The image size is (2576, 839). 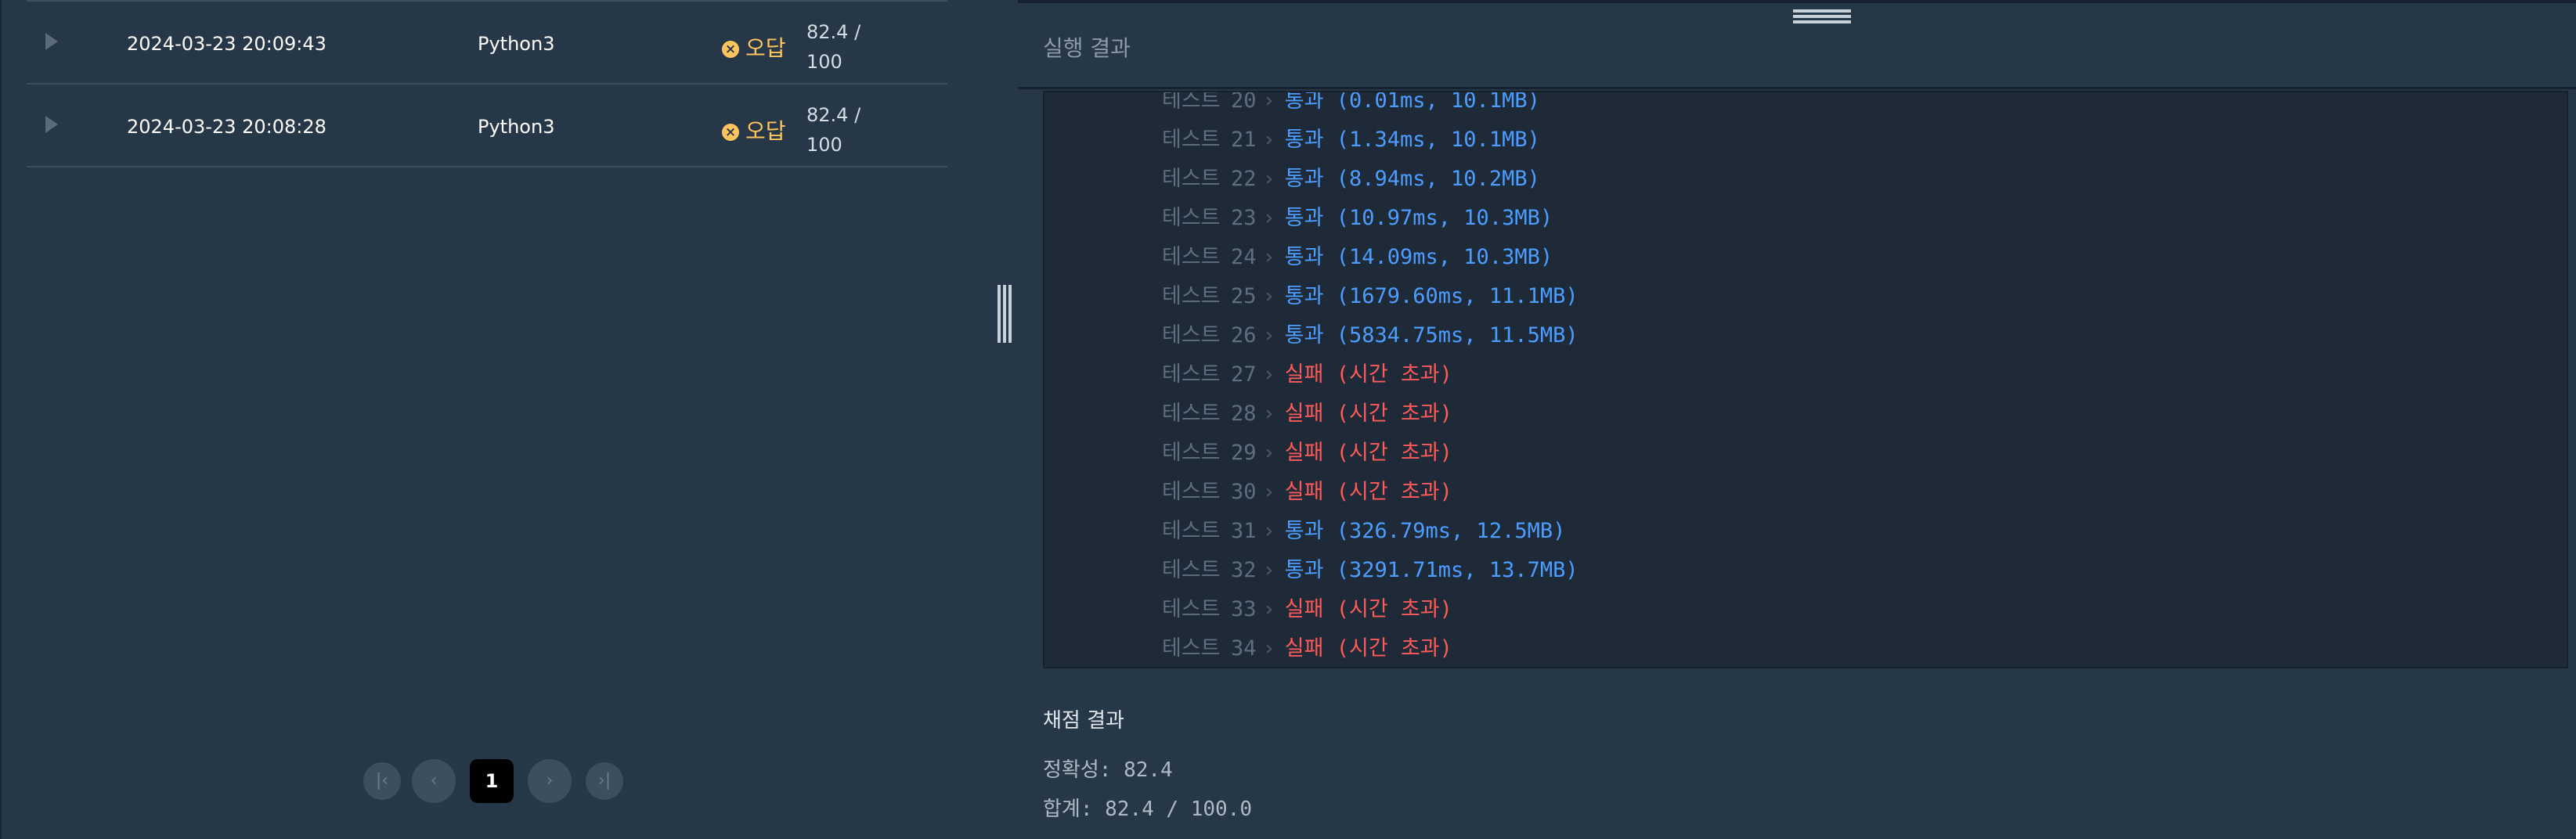 What do you see at coordinates (1244, 413) in the screenshot?
I see `test-number: 28` at bounding box center [1244, 413].